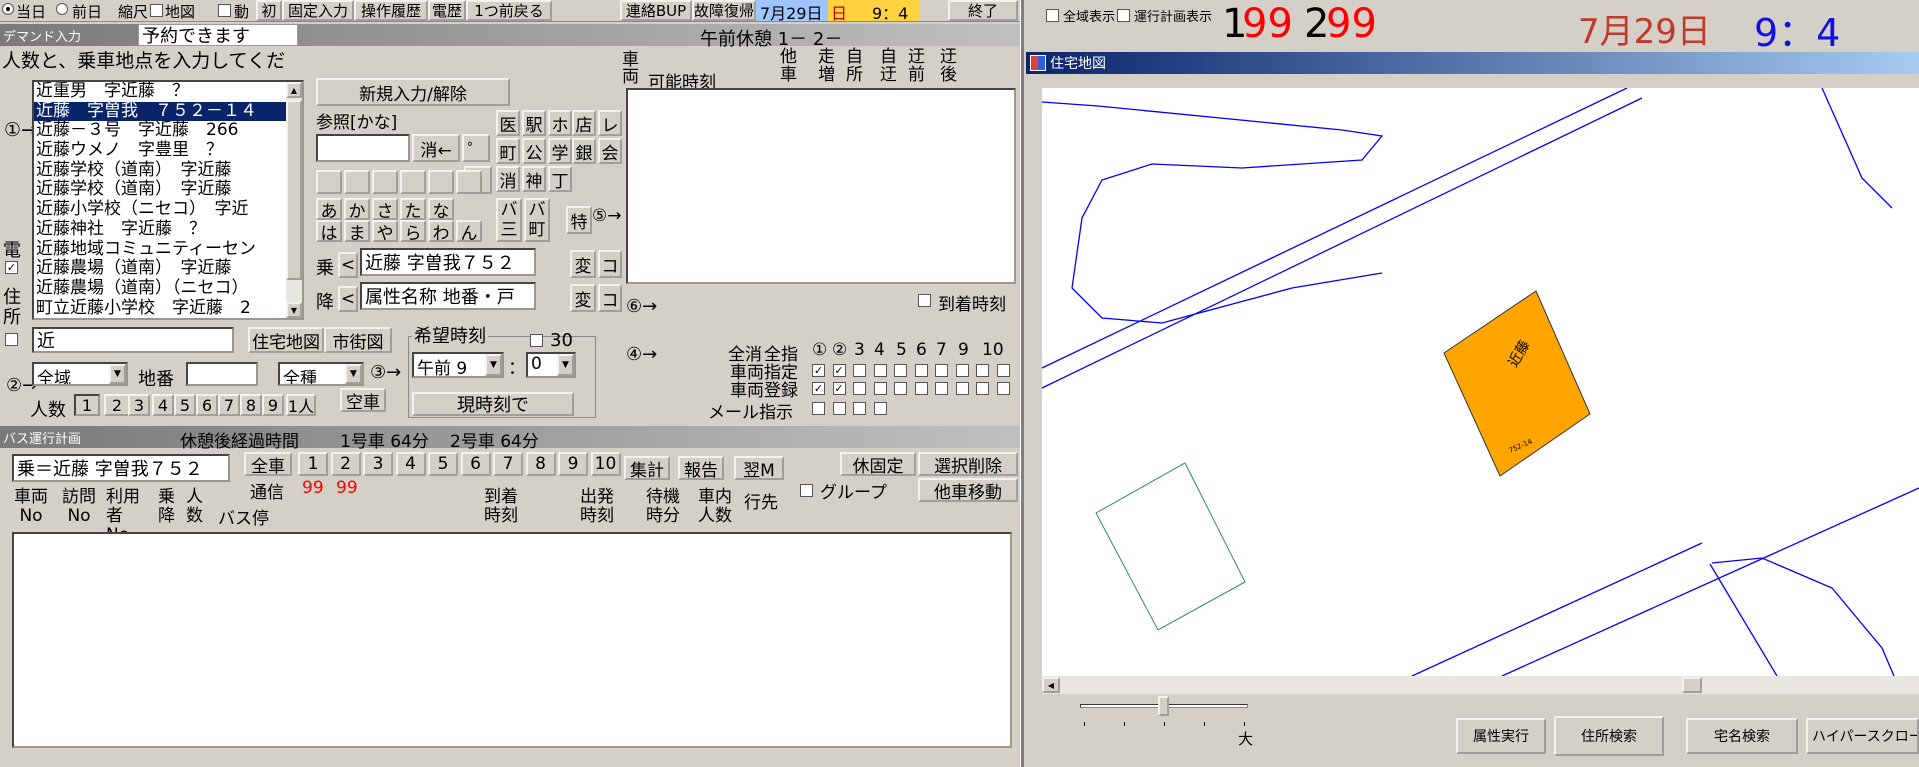 The height and width of the screenshot is (767, 1919). Describe the element at coordinates (493, 404) in the screenshot. I see `now-button: 現時刻で` at that location.